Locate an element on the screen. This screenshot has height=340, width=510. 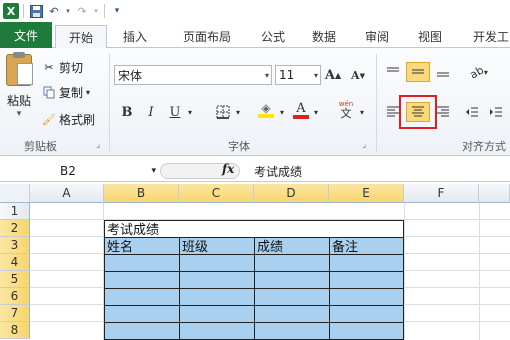
phonetic-button: wén 文 is located at coordinates (346, 110).